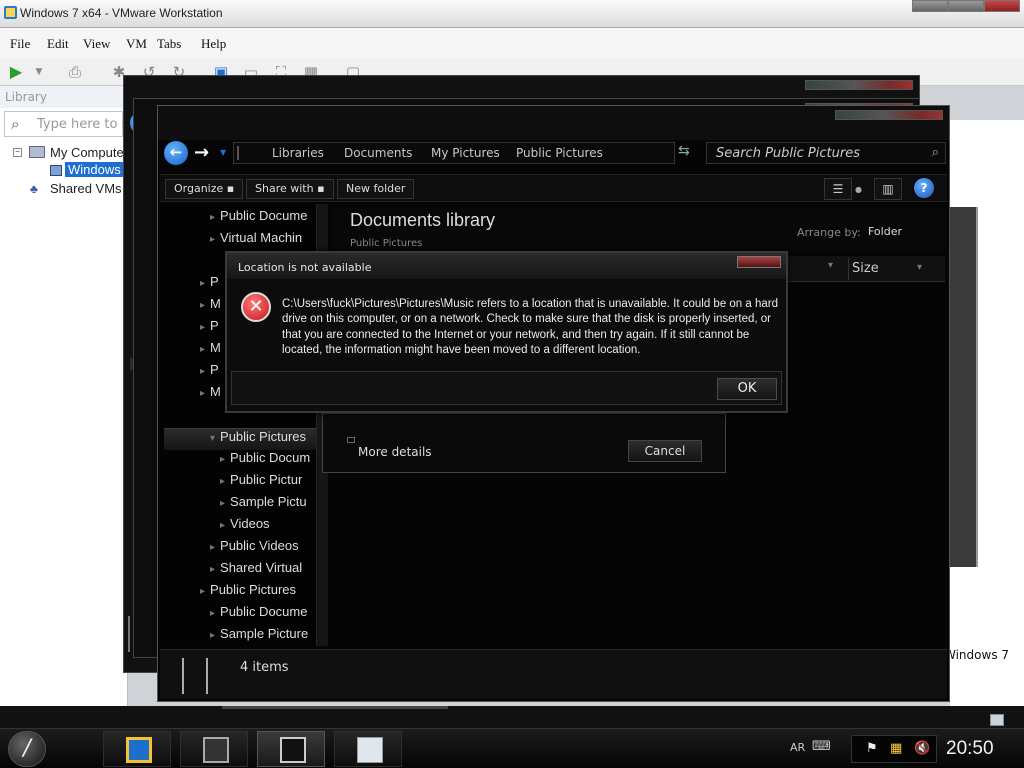 The image size is (1024, 768). I want to click on taskbar-explorer-button, so click(291, 749).